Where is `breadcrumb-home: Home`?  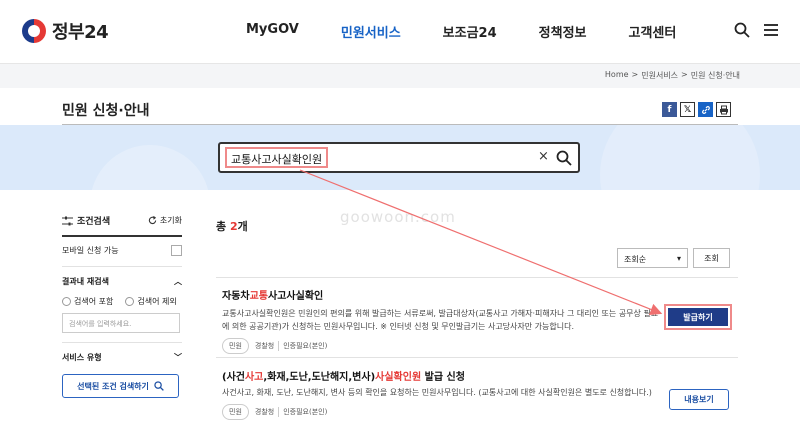 breadcrumb-home: Home is located at coordinates (617, 75).